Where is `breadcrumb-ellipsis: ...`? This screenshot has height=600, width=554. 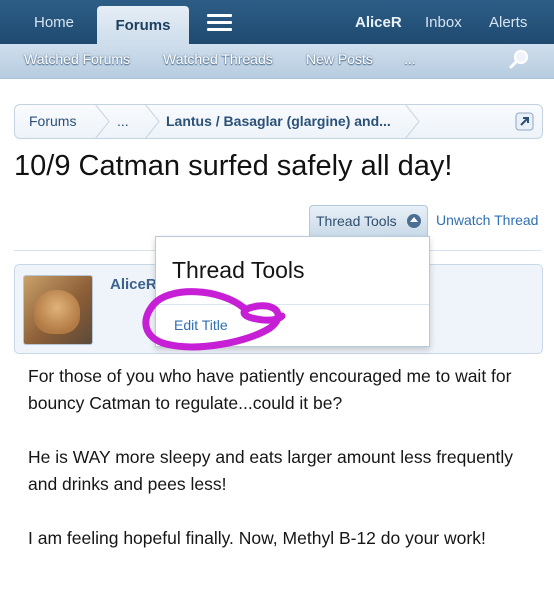 breadcrumb-ellipsis: ... is located at coordinates (123, 121).